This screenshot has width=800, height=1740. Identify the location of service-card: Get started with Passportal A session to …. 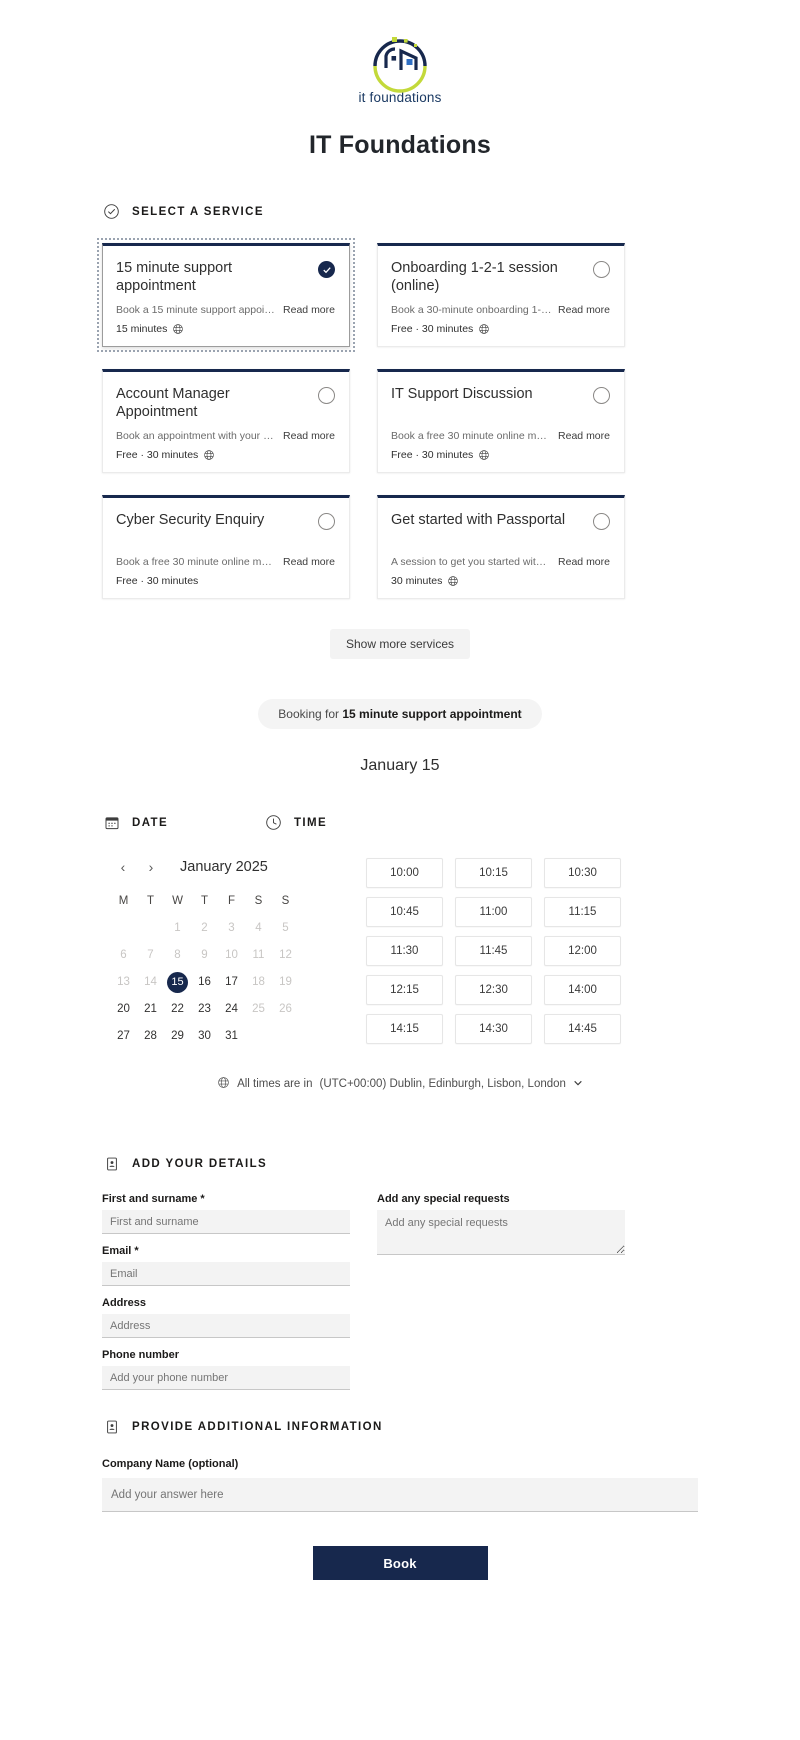
(501, 547).